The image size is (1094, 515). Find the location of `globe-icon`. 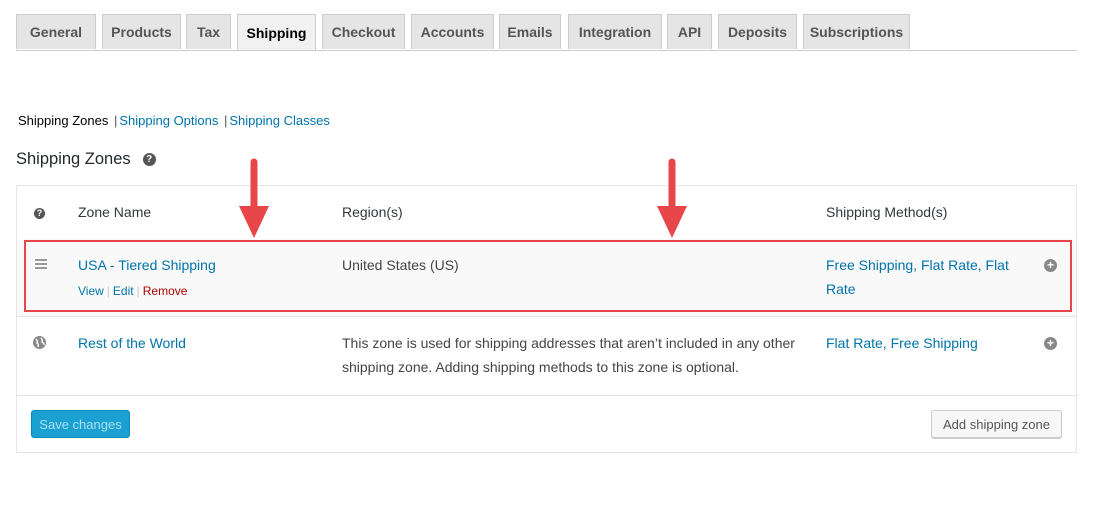

globe-icon is located at coordinates (39, 342).